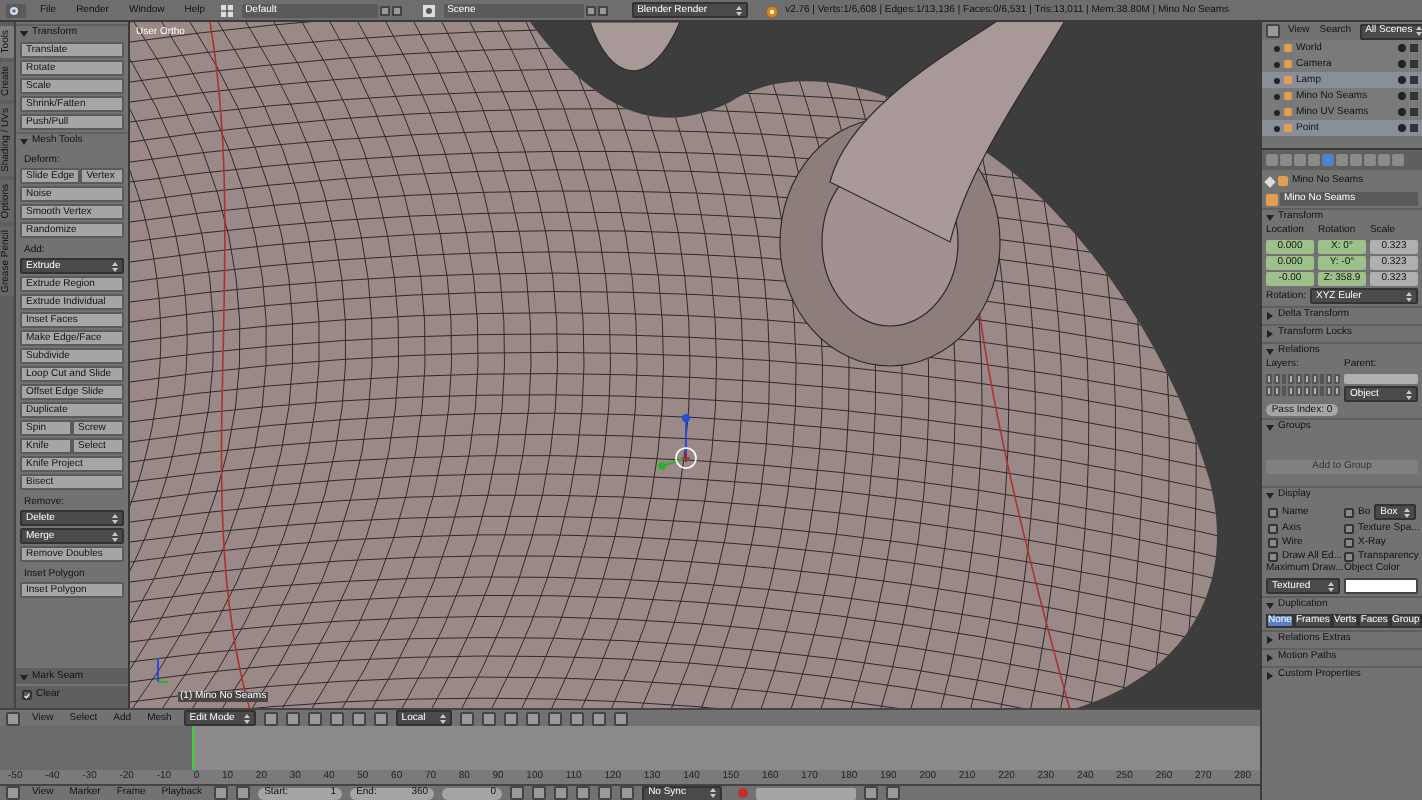 The width and height of the screenshot is (1422, 800). I want to click on logo-icon, so click(770, 10).